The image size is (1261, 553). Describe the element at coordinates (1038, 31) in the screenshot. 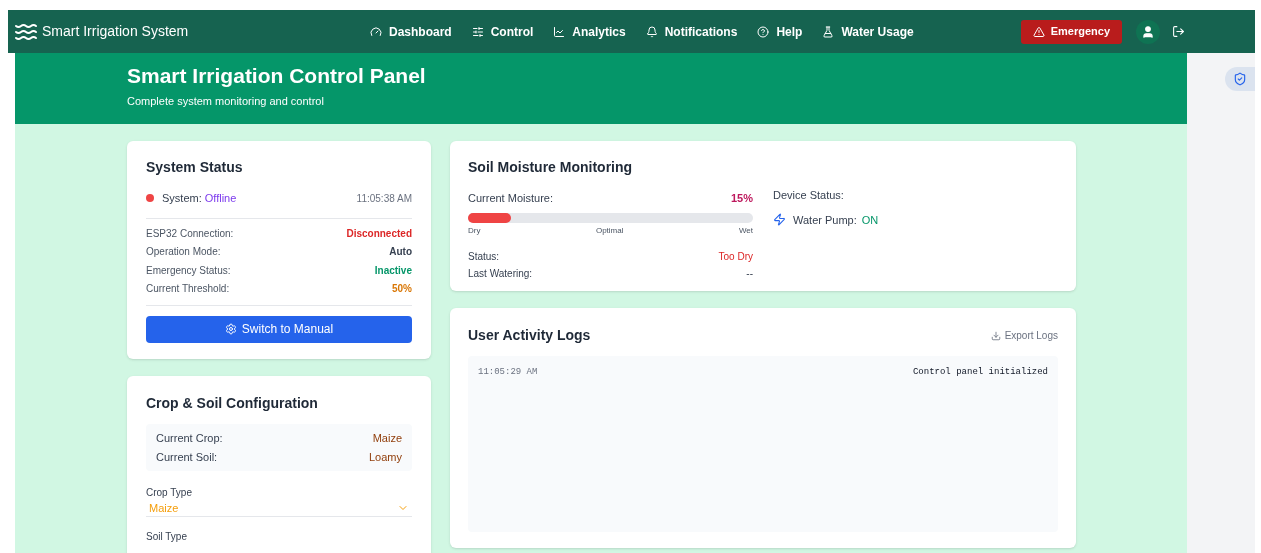

I see `warning-icon` at that location.